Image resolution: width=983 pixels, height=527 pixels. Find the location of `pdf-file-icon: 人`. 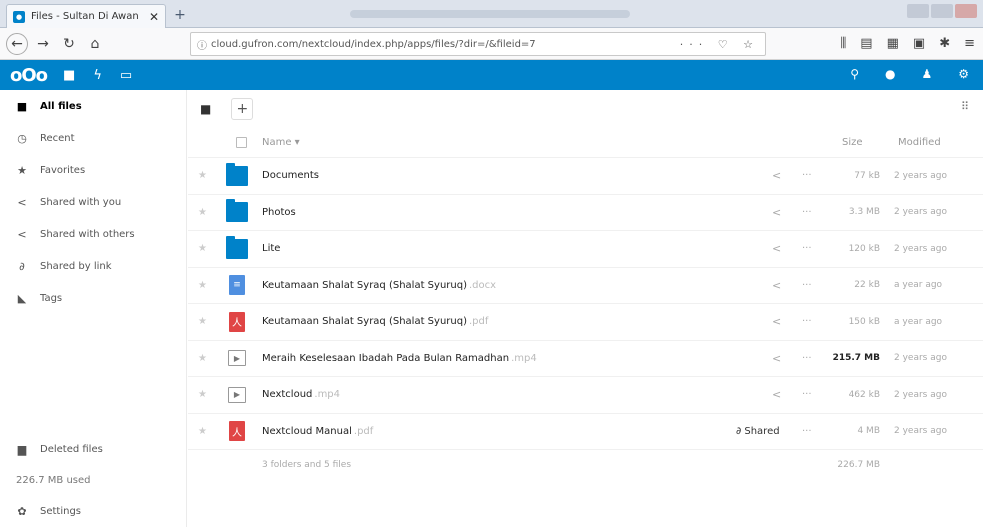

pdf-file-icon: 人 is located at coordinates (237, 321).